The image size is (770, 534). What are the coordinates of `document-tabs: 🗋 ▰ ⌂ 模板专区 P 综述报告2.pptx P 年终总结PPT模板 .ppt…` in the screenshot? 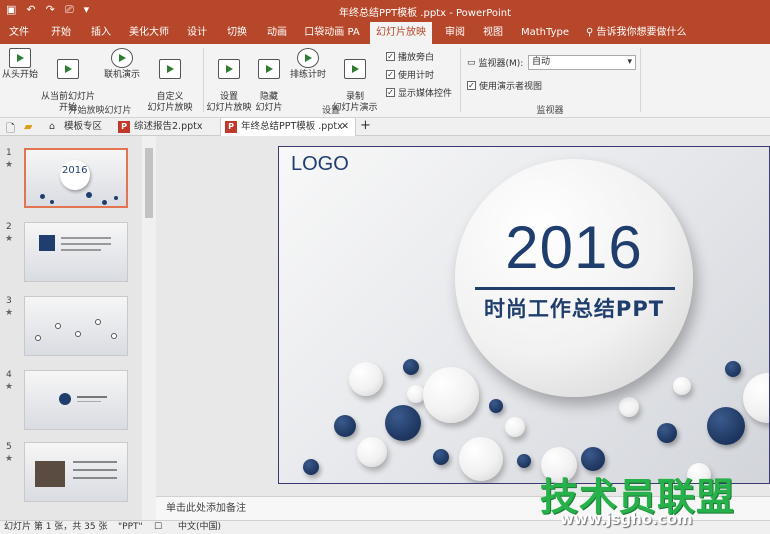 It's located at (385, 127).